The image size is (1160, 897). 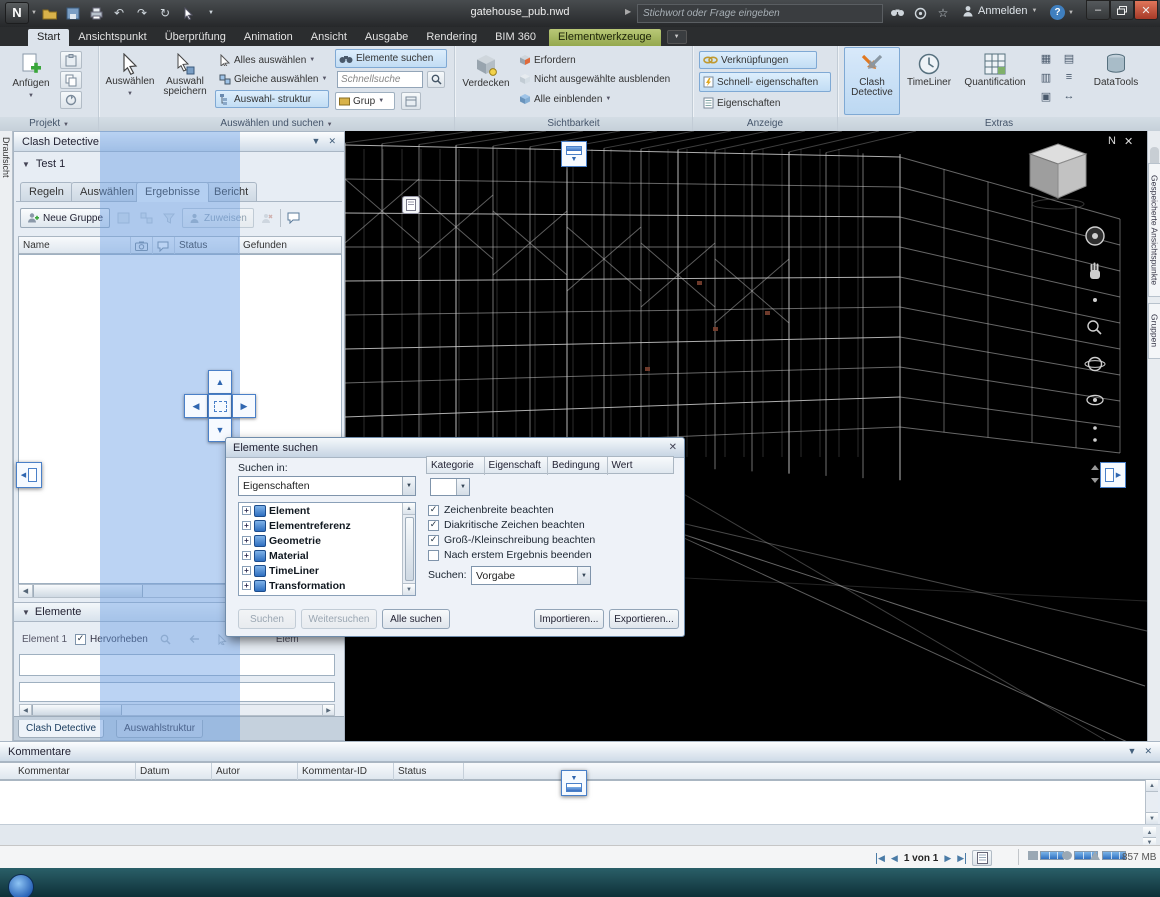 What do you see at coordinates (71, 60) in the screenshot?
I see `paste-button` at bounding box center [71, 60].